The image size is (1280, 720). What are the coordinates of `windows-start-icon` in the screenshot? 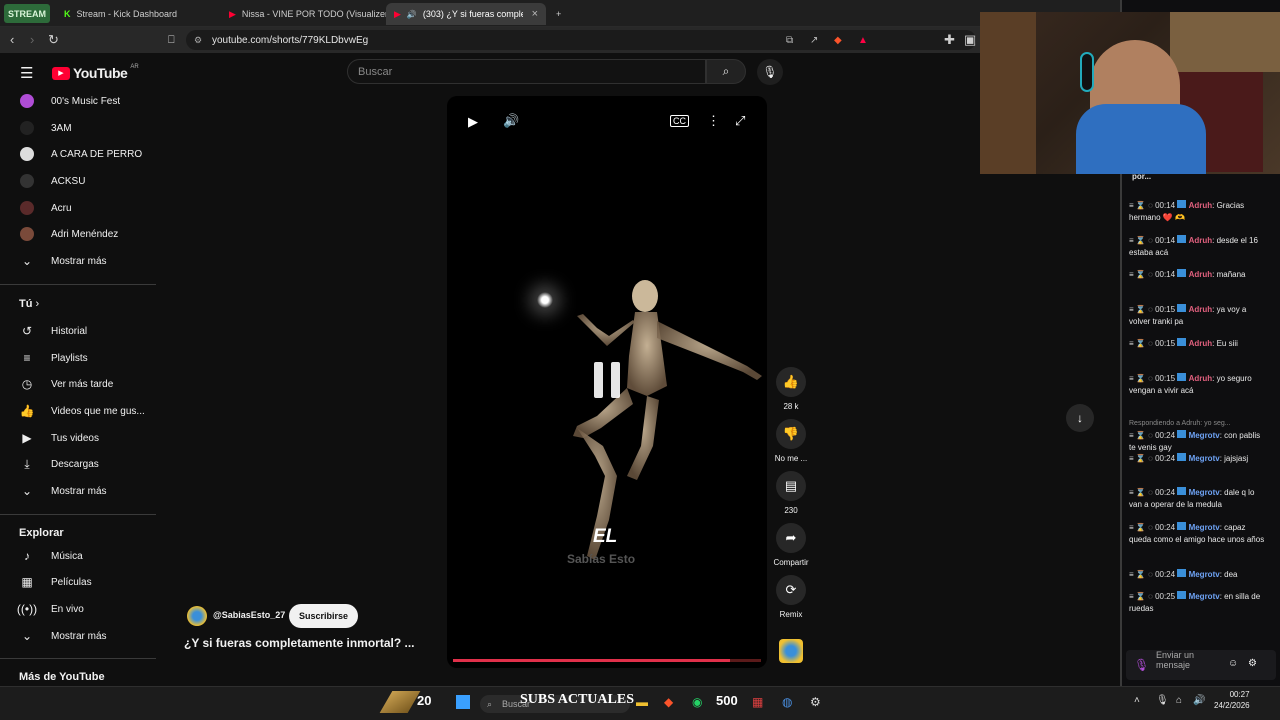 It's located at (463, 703).